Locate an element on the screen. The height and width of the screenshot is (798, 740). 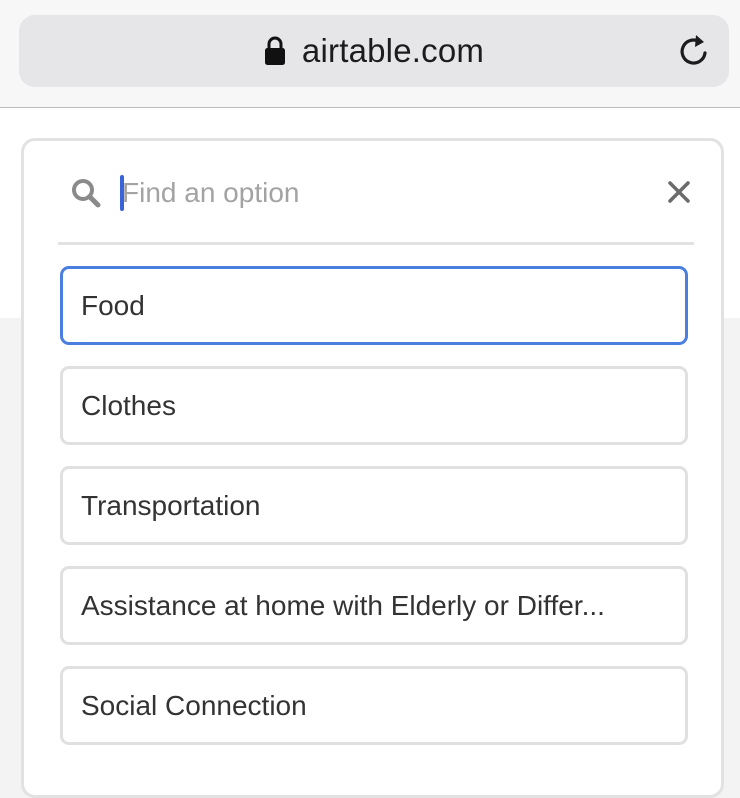
option-label: Transportation is located at coordinates (171, 505).